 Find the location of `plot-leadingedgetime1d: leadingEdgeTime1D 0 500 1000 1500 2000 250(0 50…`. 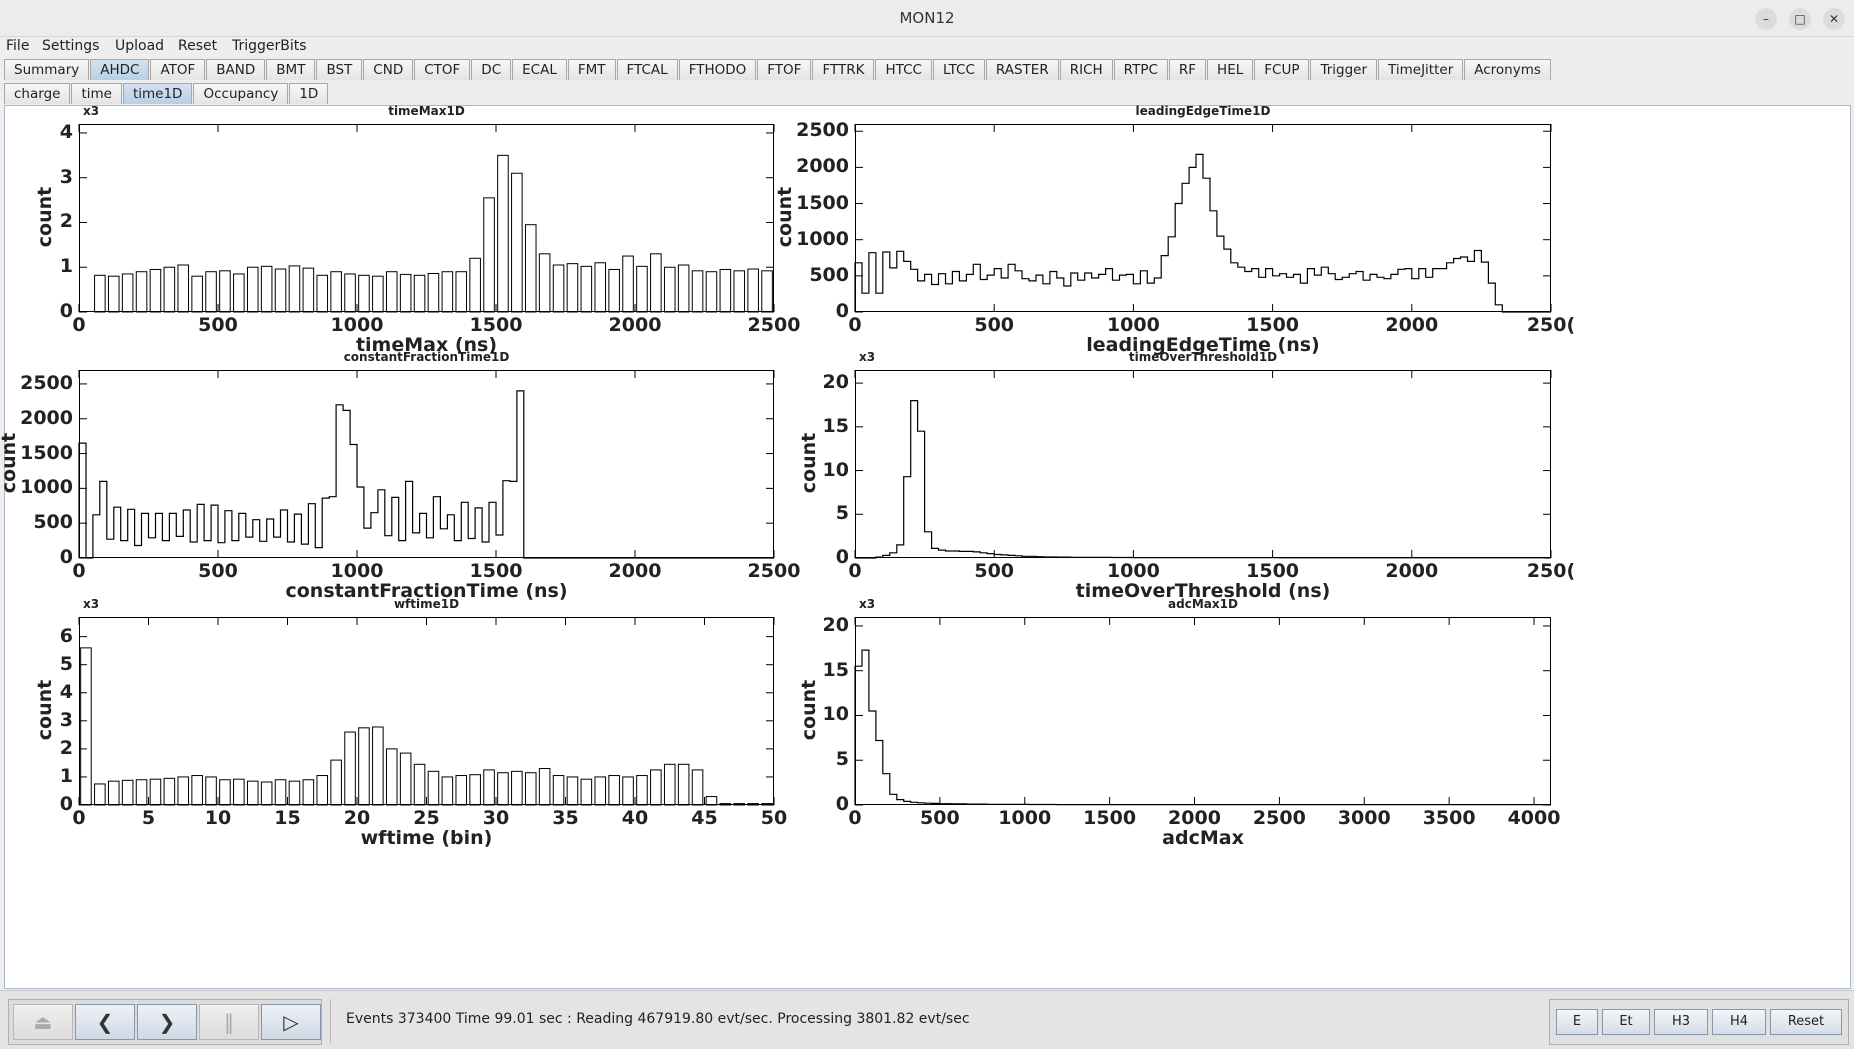

plot-leadingedgetime1d: leadingEdgeTime1D 0 500 1000 1500 2000 250(0 50… is located at coordinates (1174, 230).